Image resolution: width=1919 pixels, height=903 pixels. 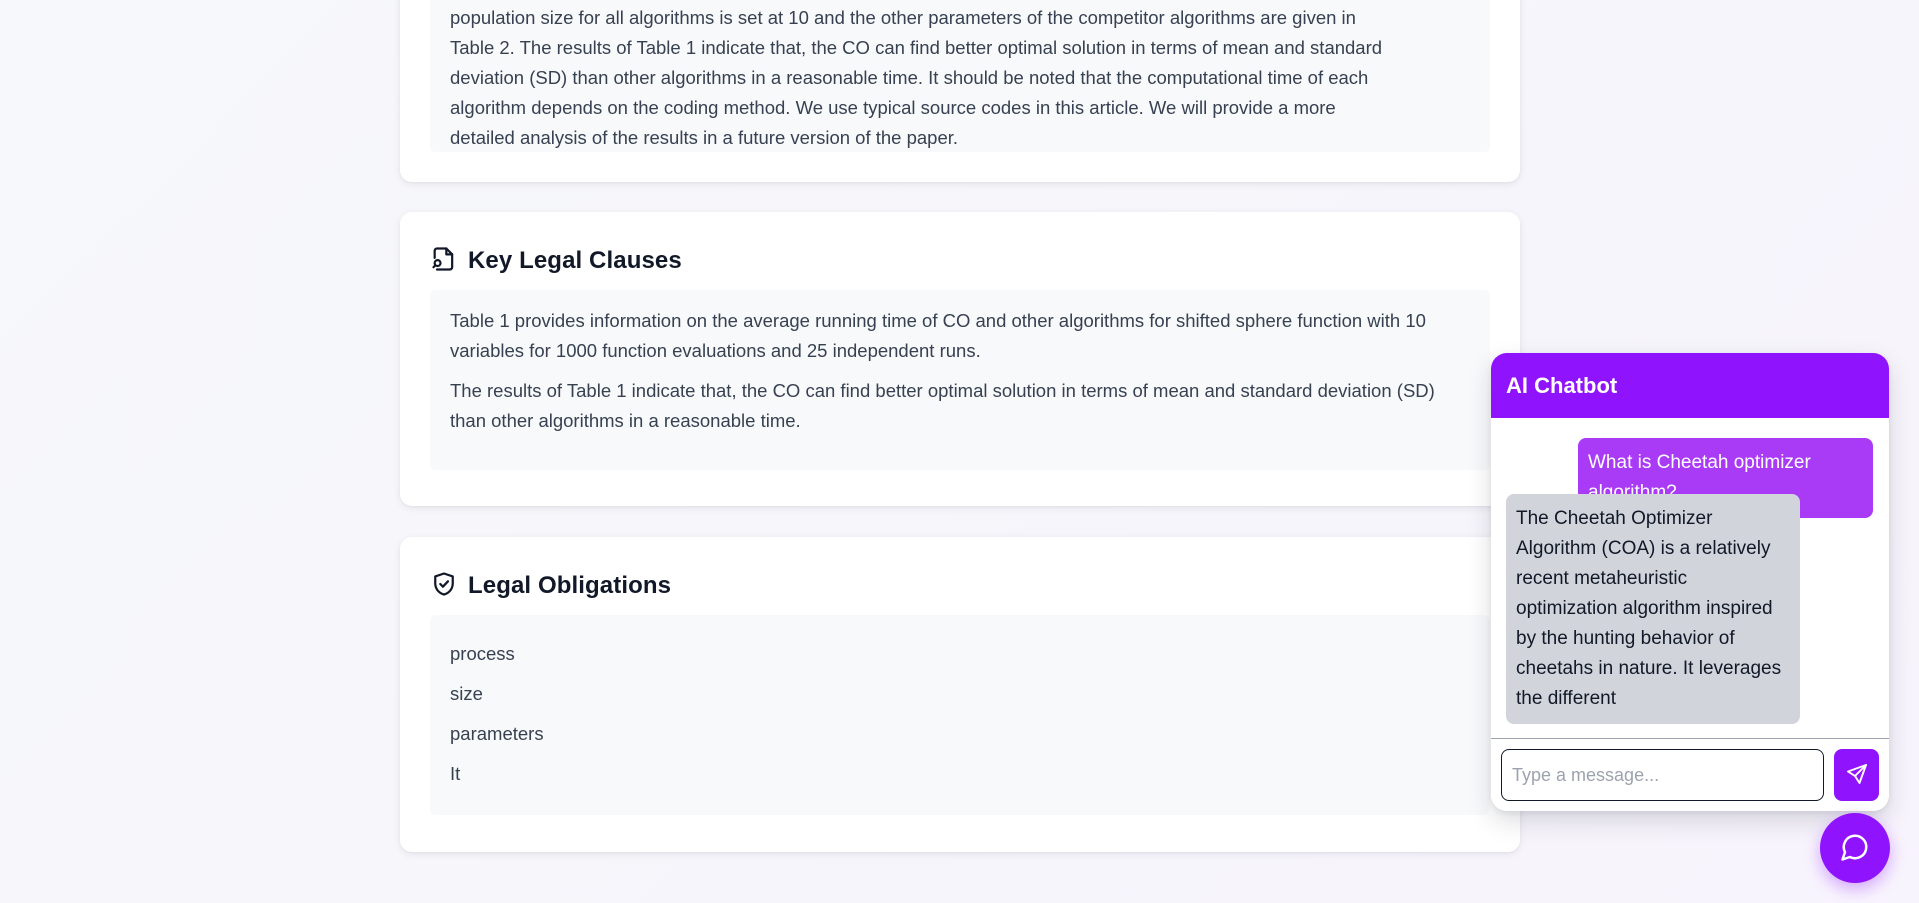 I want to click on chat-bubble-icon, so click(x=1855, y=848).